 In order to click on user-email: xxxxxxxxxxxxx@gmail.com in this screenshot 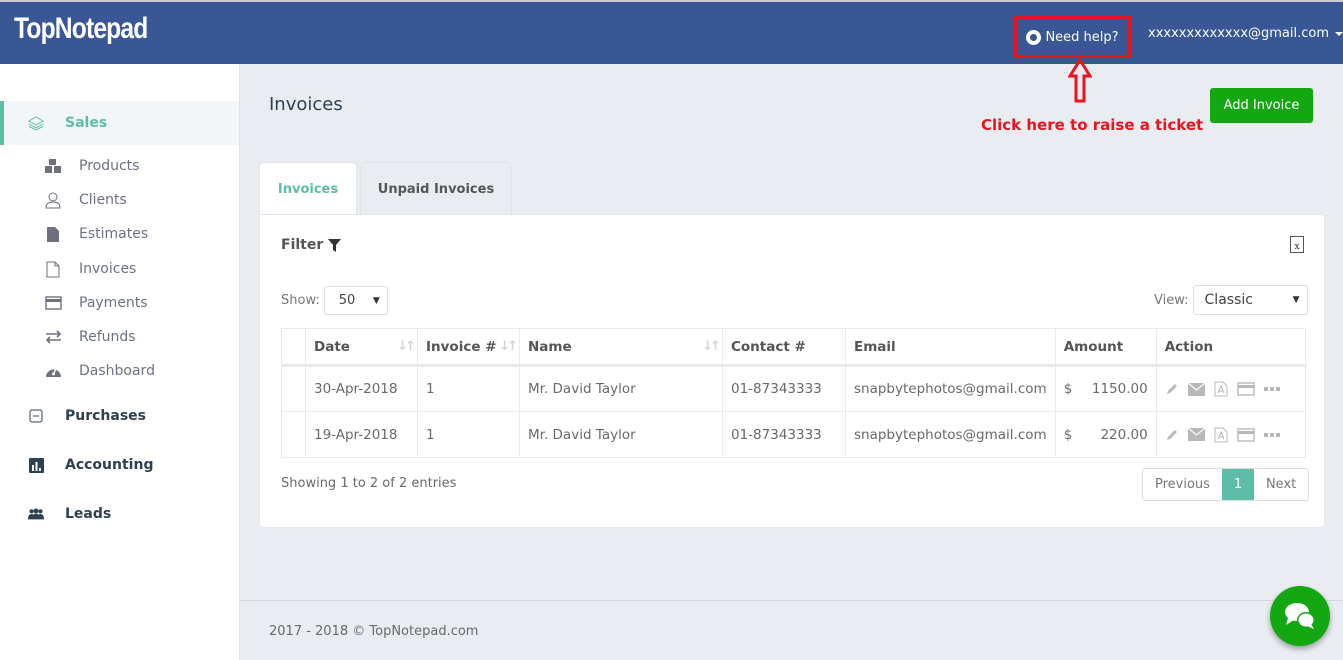, I will do `click(1239, 33)`.